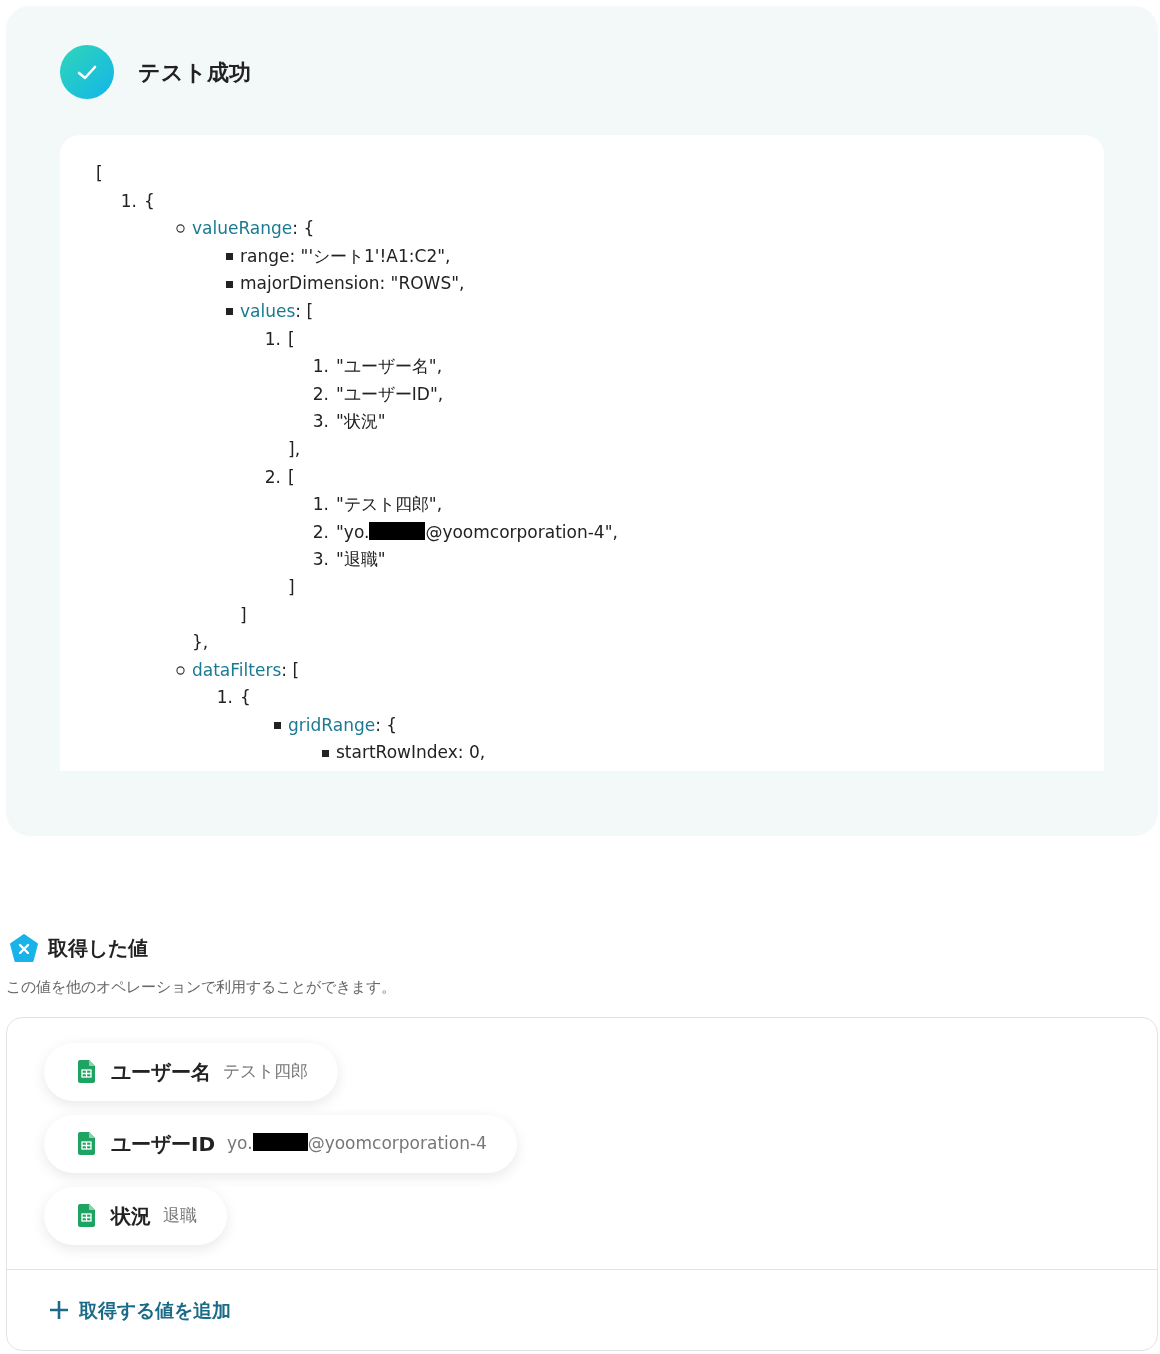 The height and width of the screenshot is (1354, 1160). I want to click on section-description: この値を他のオペレーションで利用することができます。, so click(201, 987).